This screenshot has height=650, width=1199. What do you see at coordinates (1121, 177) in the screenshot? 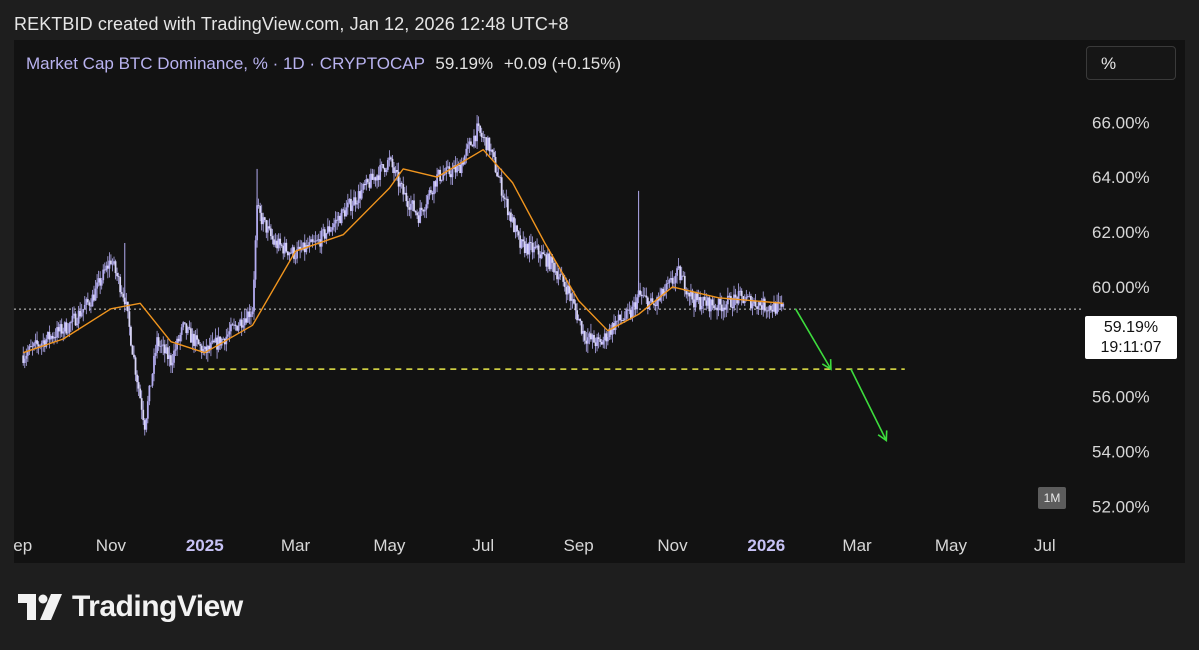
I see `y-tick-label: 64.00%` at bounding box center [1121, 177].